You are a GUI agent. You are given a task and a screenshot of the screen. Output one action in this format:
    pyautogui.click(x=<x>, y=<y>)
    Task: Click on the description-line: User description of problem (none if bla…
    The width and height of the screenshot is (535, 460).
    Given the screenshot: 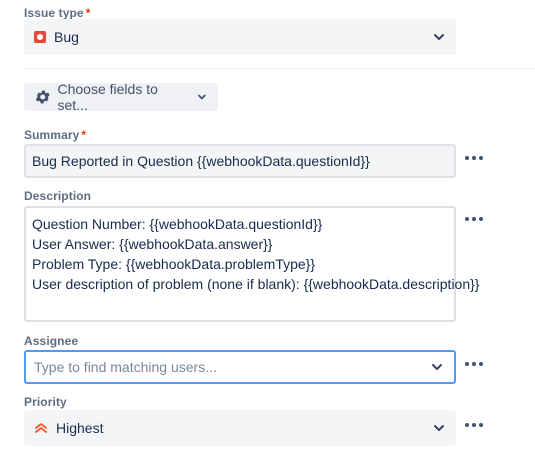 What is the action you would take?
    pyautogui.click(x=256, y=284)
    